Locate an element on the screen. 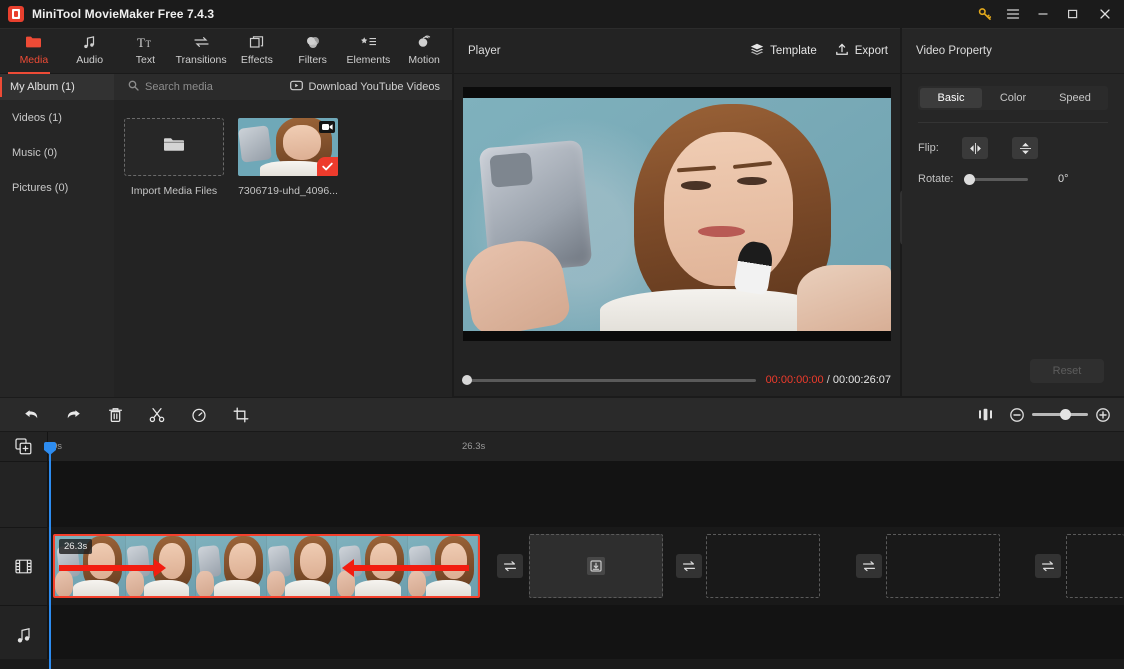  rotate-row: Rotate: 0° is located at coordinates (1013, 179).